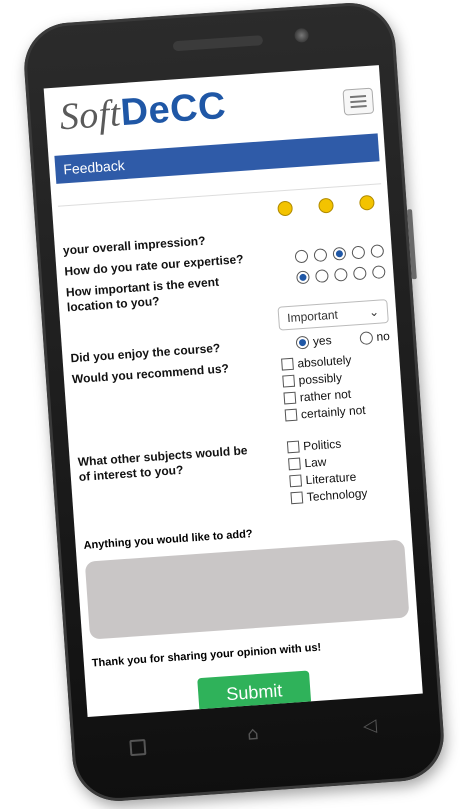 The image size is (460, 809). What do you see at coordinates (312, 316) in the screenshot?
I see `location-select-value: Important` at bounding box center [312, 316].